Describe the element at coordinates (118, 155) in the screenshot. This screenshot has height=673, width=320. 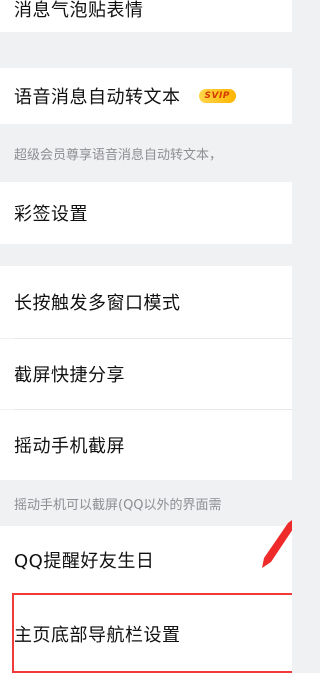
I see `note-text: 超级会员尊享语音消息自动转文本，` at that location.